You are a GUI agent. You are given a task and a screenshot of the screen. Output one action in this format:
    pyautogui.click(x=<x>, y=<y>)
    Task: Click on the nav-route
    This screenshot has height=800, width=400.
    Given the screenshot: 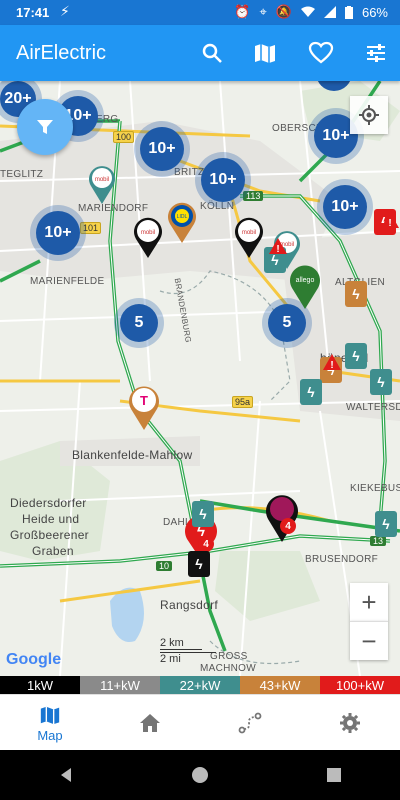 What is the action you would take?
    pyautogui.click(x=250, y=723)
    